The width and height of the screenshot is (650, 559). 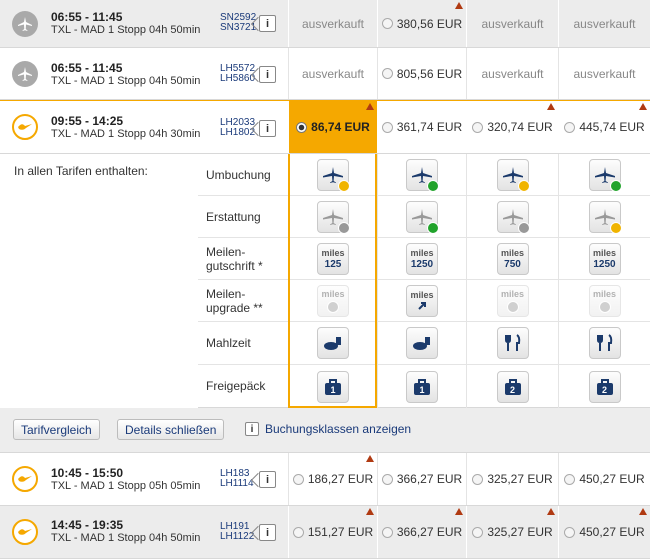 I want to click on miles-credit-icon: miles 1250, so click(x=422, y=258).